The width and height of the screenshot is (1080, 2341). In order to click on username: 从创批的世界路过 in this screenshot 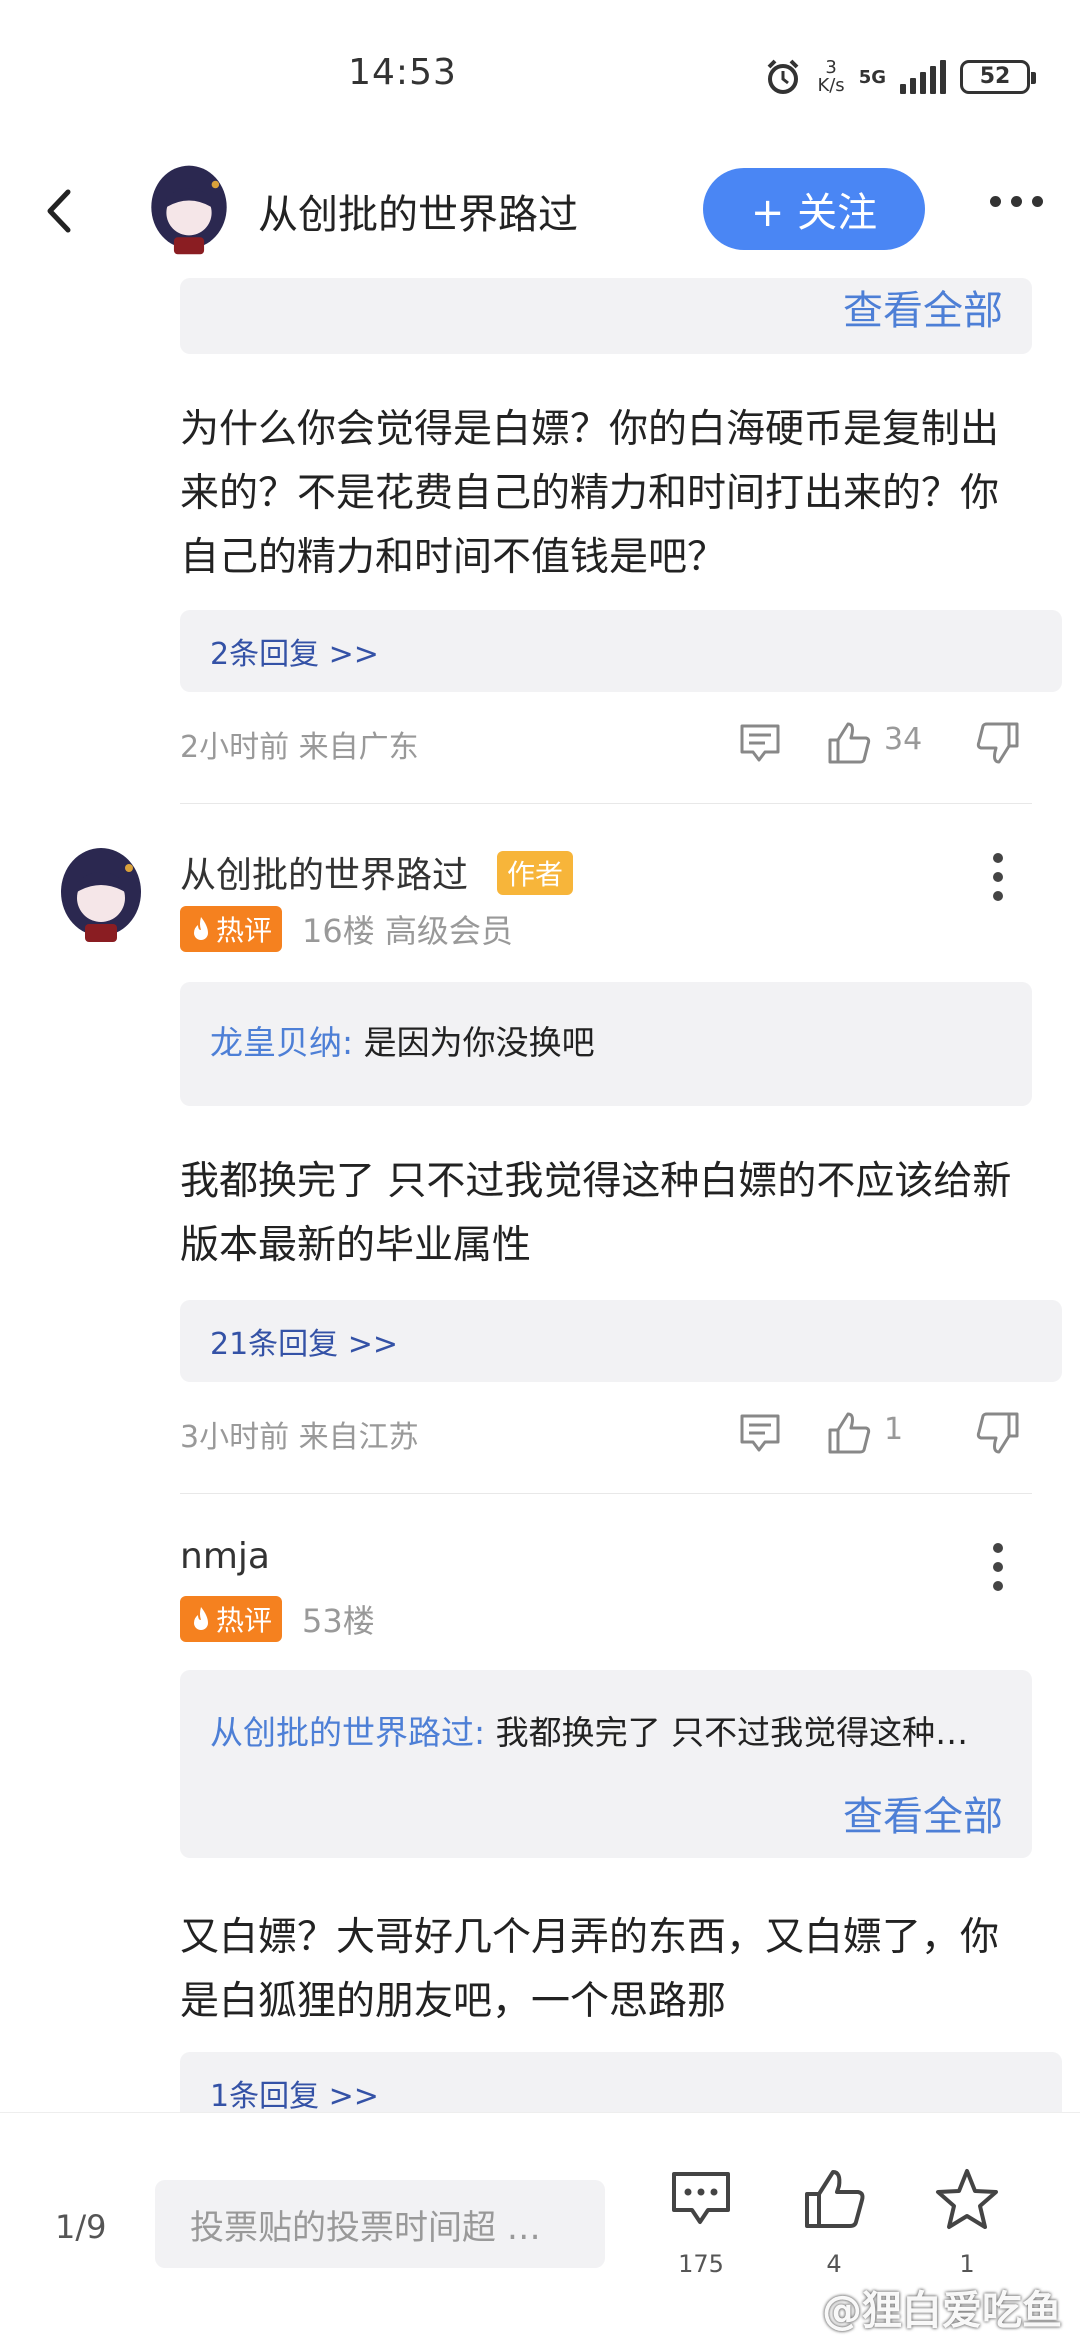, I will do `click(324, 872)`.